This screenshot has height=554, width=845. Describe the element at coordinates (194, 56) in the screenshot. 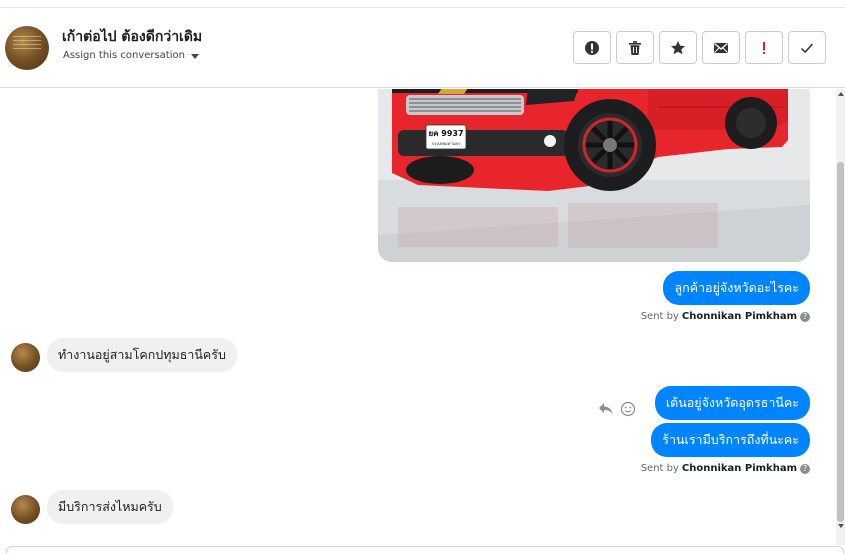

I see `caret-down-icon` at that location.